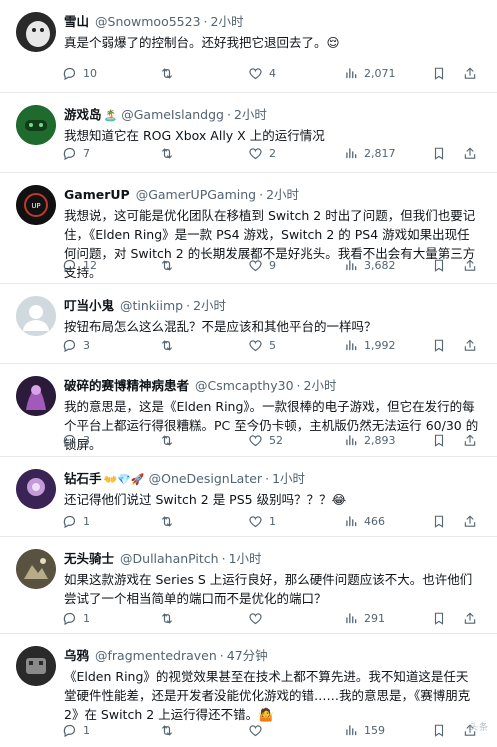 The height and width of the screenshot is (747, 497). Describe the element at coordinates (148, 21) in the screenshot. I see `user-handle: @Snowmoo5523` at that location.